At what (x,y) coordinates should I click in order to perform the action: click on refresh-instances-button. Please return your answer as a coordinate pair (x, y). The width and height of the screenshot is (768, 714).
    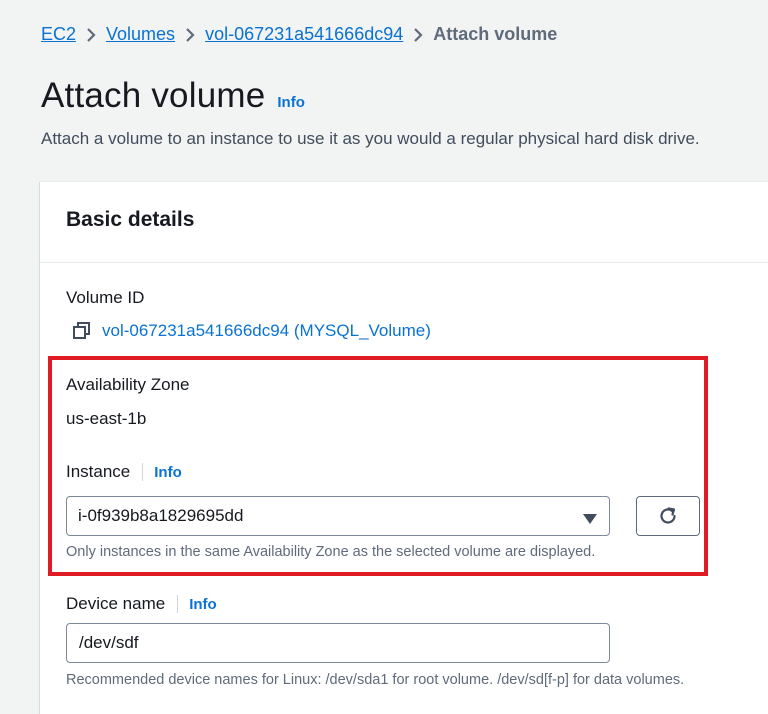
    Looking at the image, I should click on (668, 516).